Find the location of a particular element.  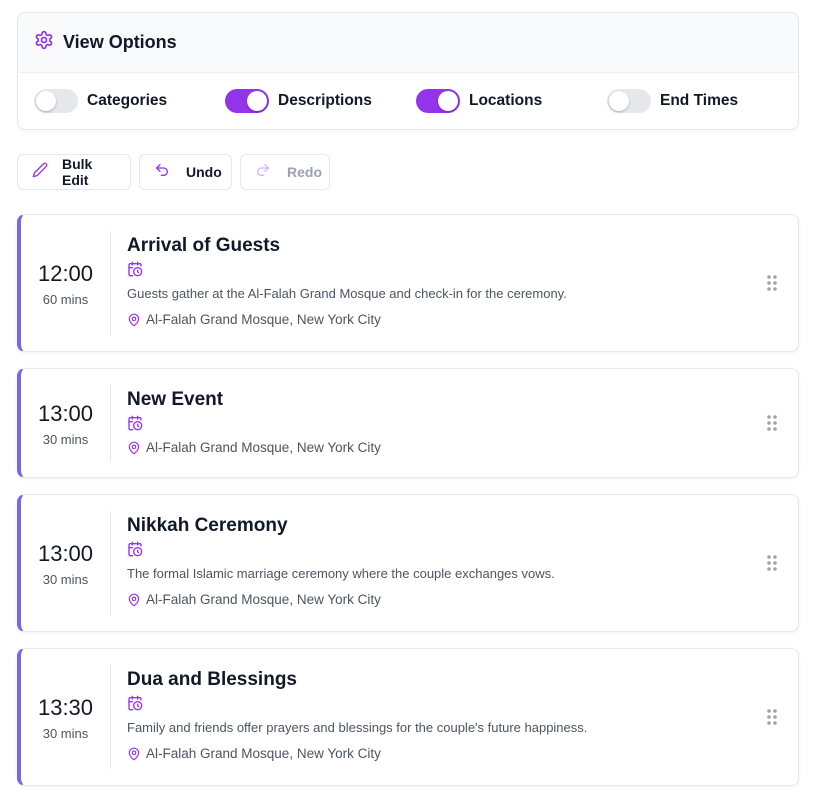

toggle-label: Locations is located at coordinates (506, 100).